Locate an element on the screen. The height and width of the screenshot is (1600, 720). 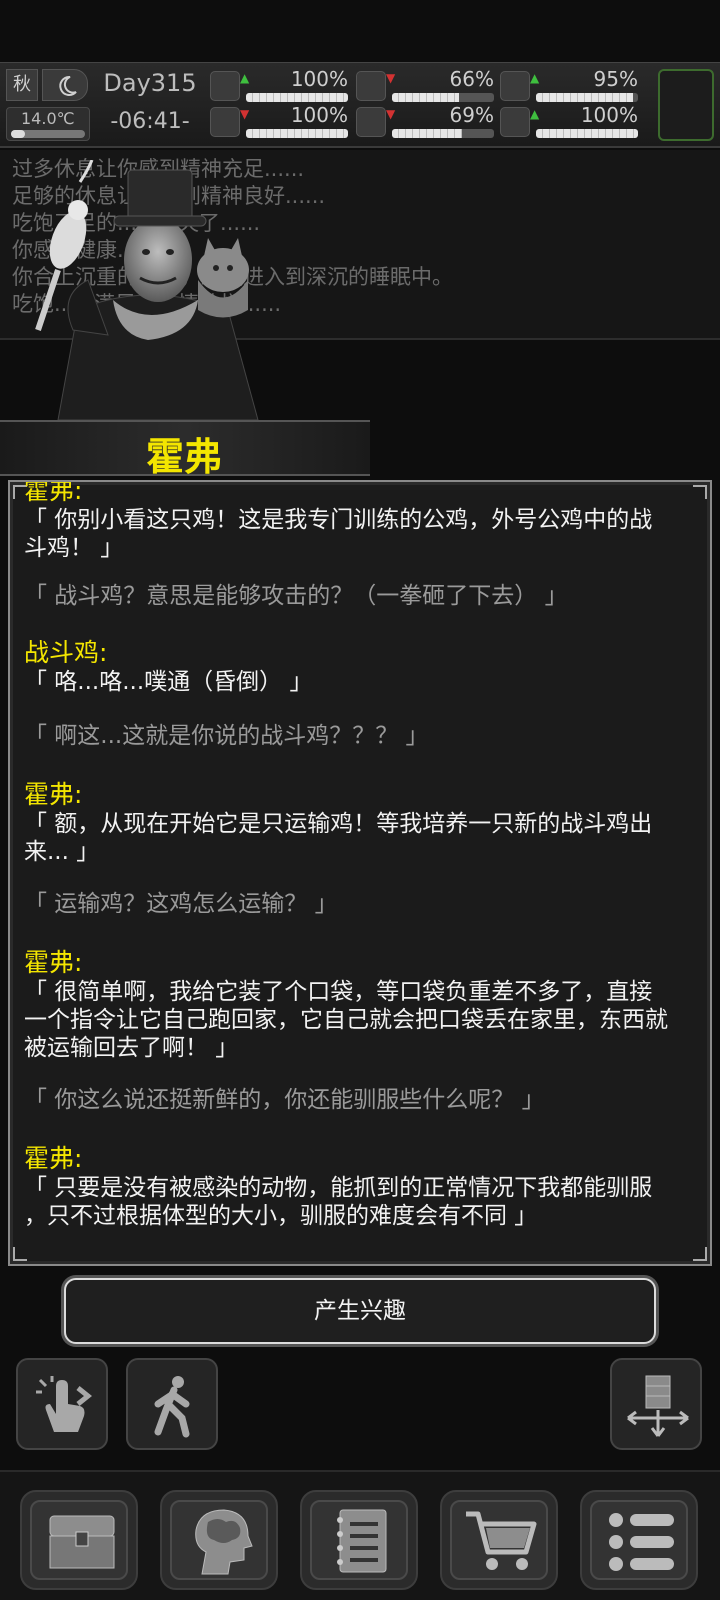
player-reply: 「 啊这...这就是你说的战斗鸡？？？ 」 is located at coordinates (362, 736).